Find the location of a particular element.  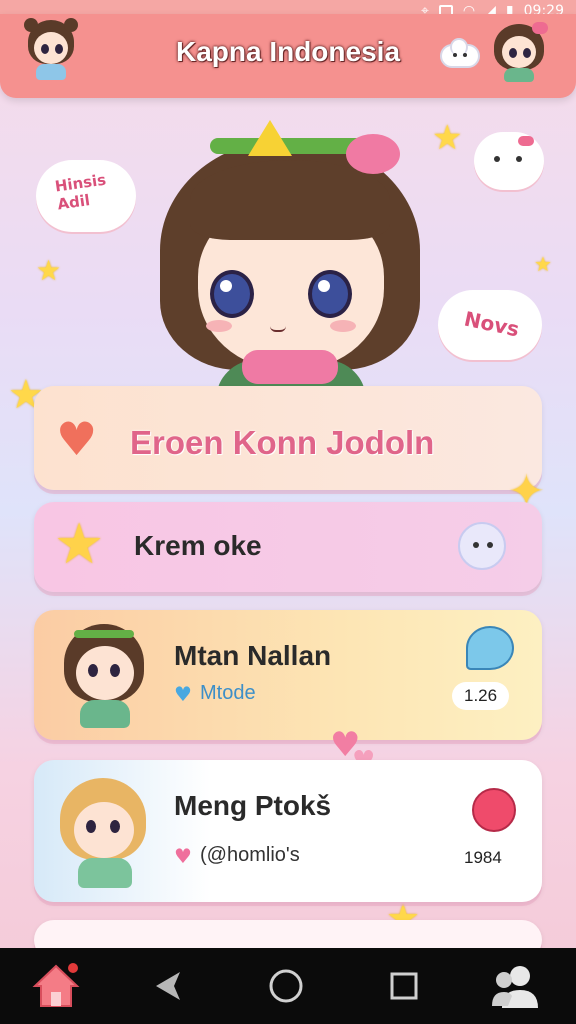

app-bar: Kapna Indonesia is located at coordinates (288, 56).